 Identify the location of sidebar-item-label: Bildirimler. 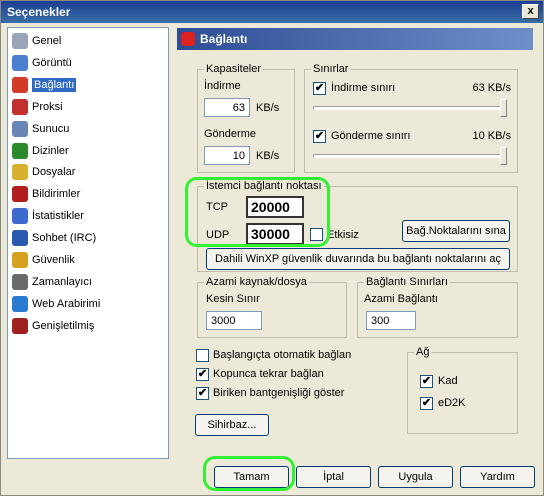
(56, 194).